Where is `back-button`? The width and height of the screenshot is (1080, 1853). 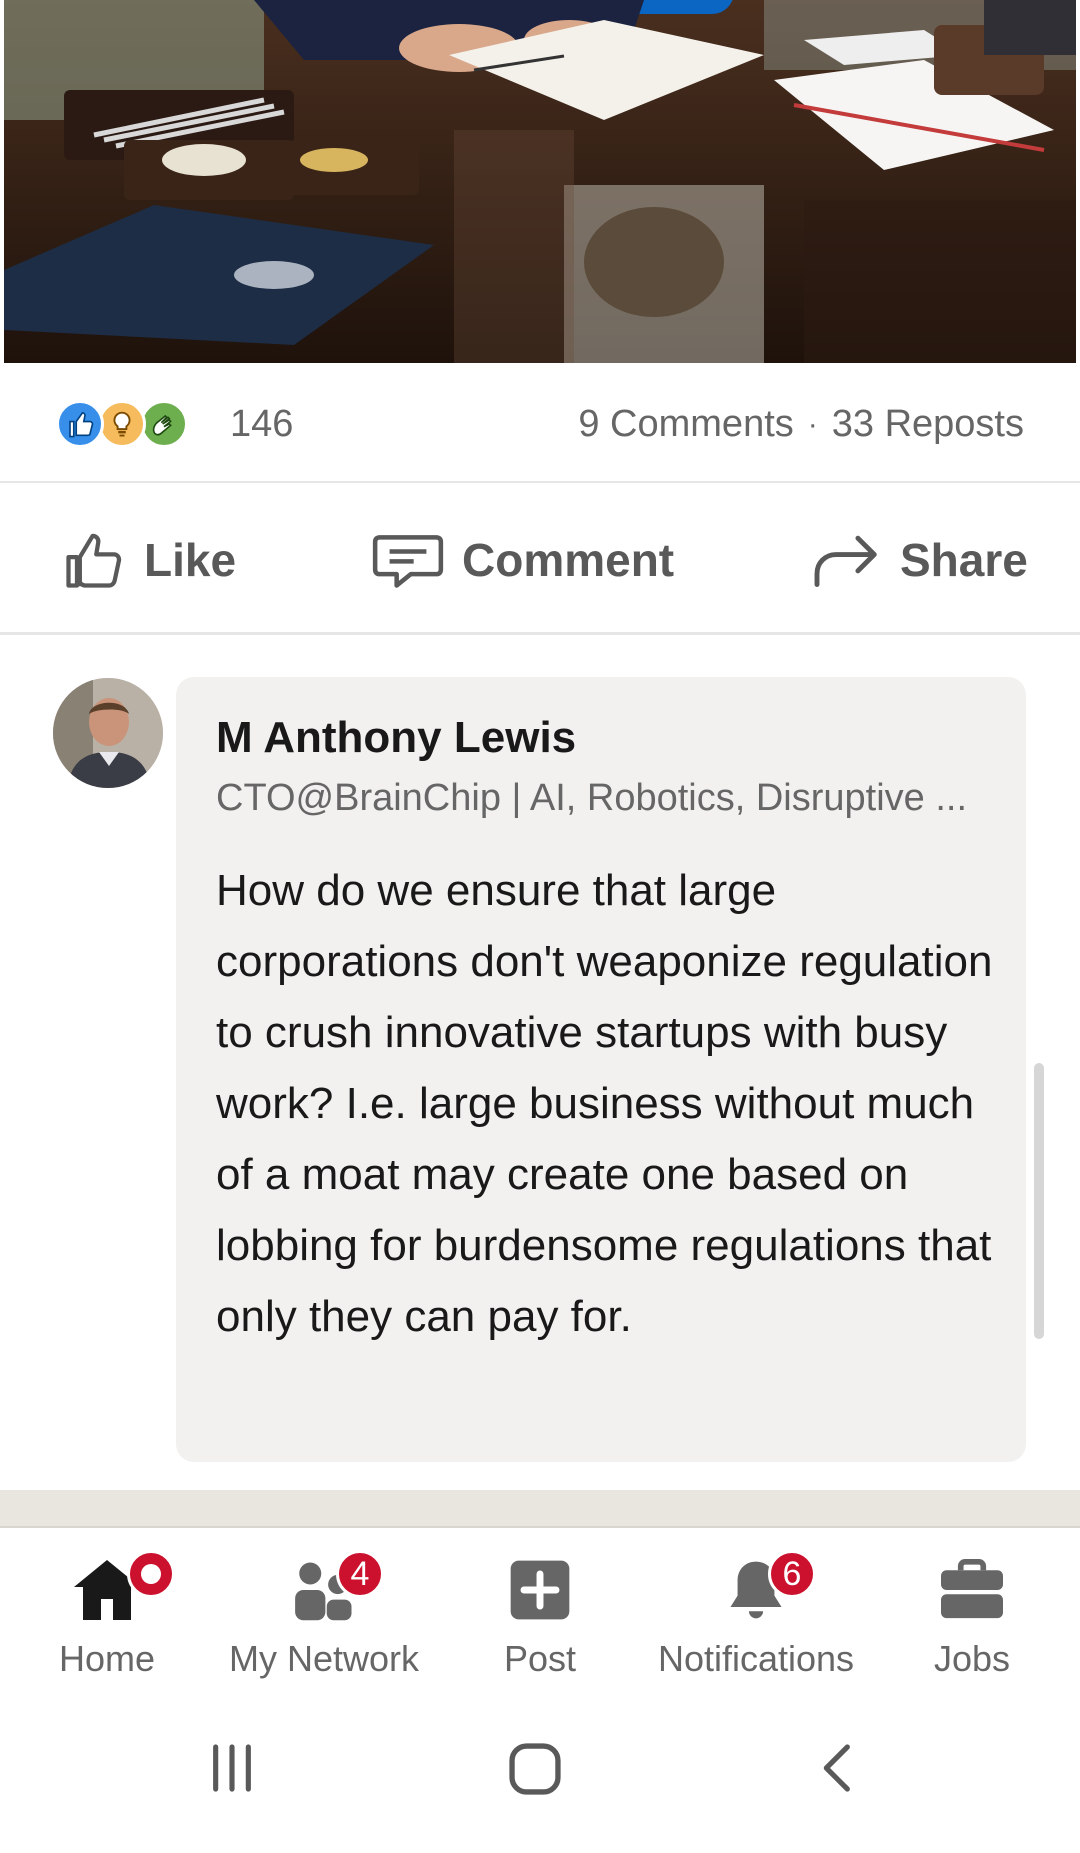 back-button is located at coordinates (838, 1770).